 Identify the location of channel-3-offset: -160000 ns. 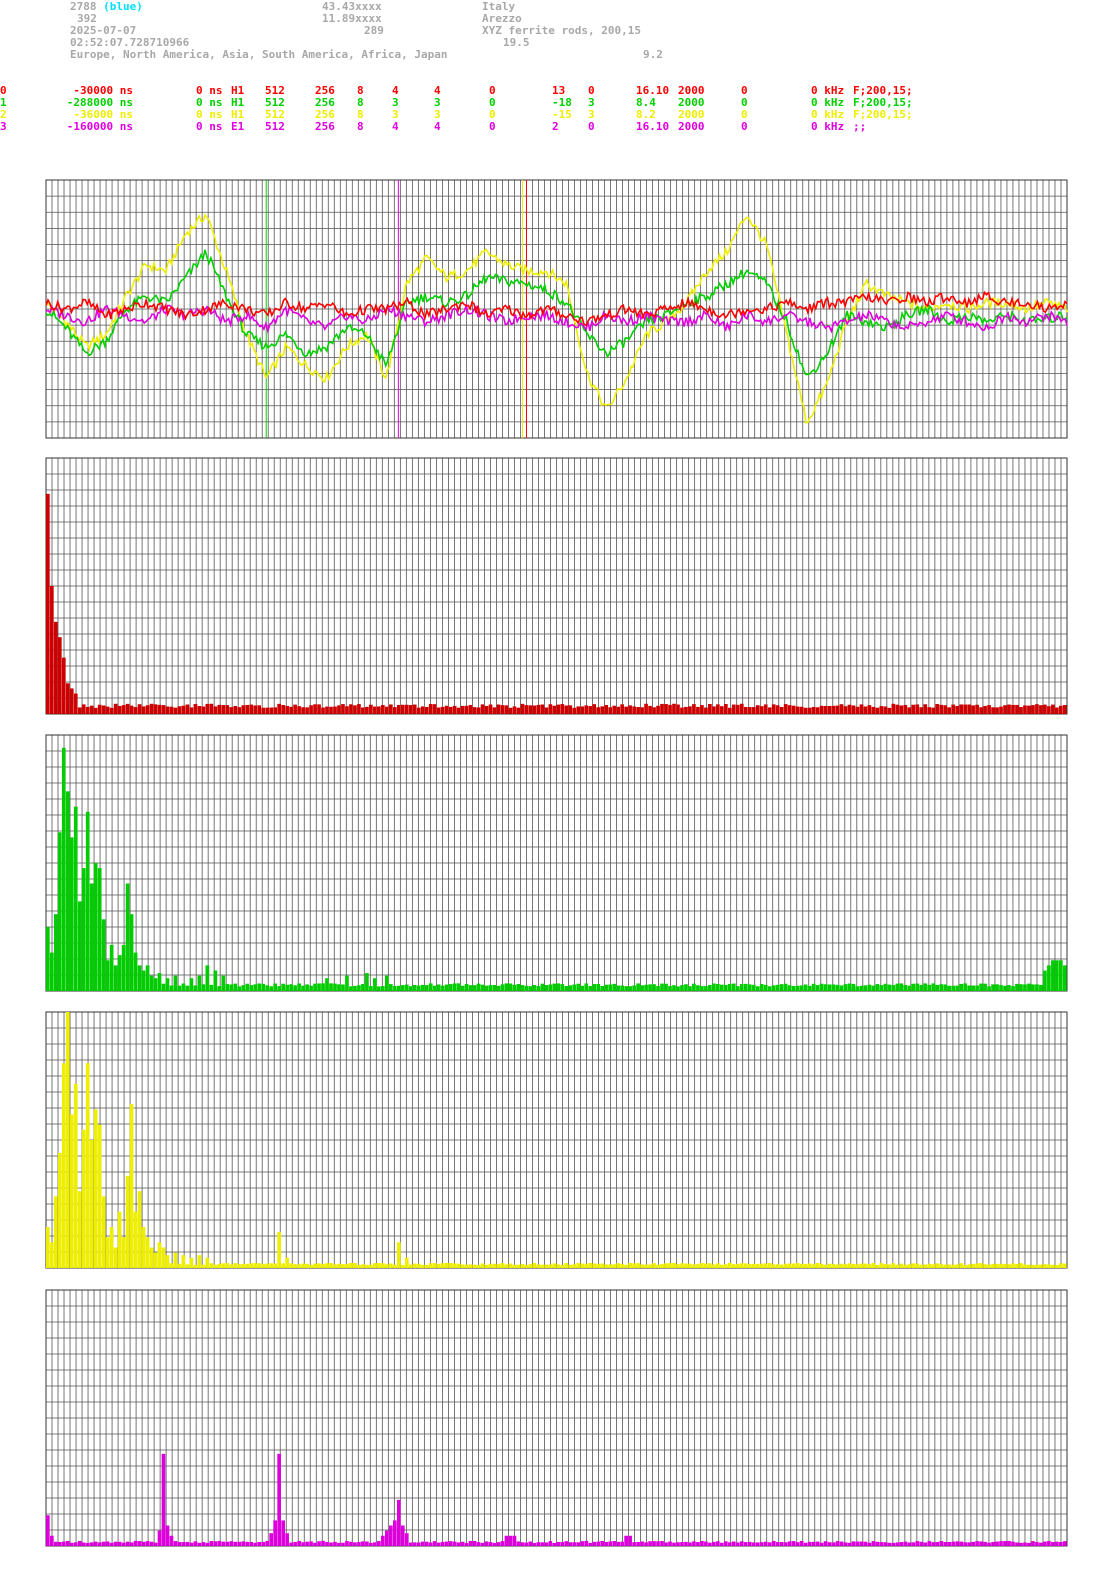
(99, 126).